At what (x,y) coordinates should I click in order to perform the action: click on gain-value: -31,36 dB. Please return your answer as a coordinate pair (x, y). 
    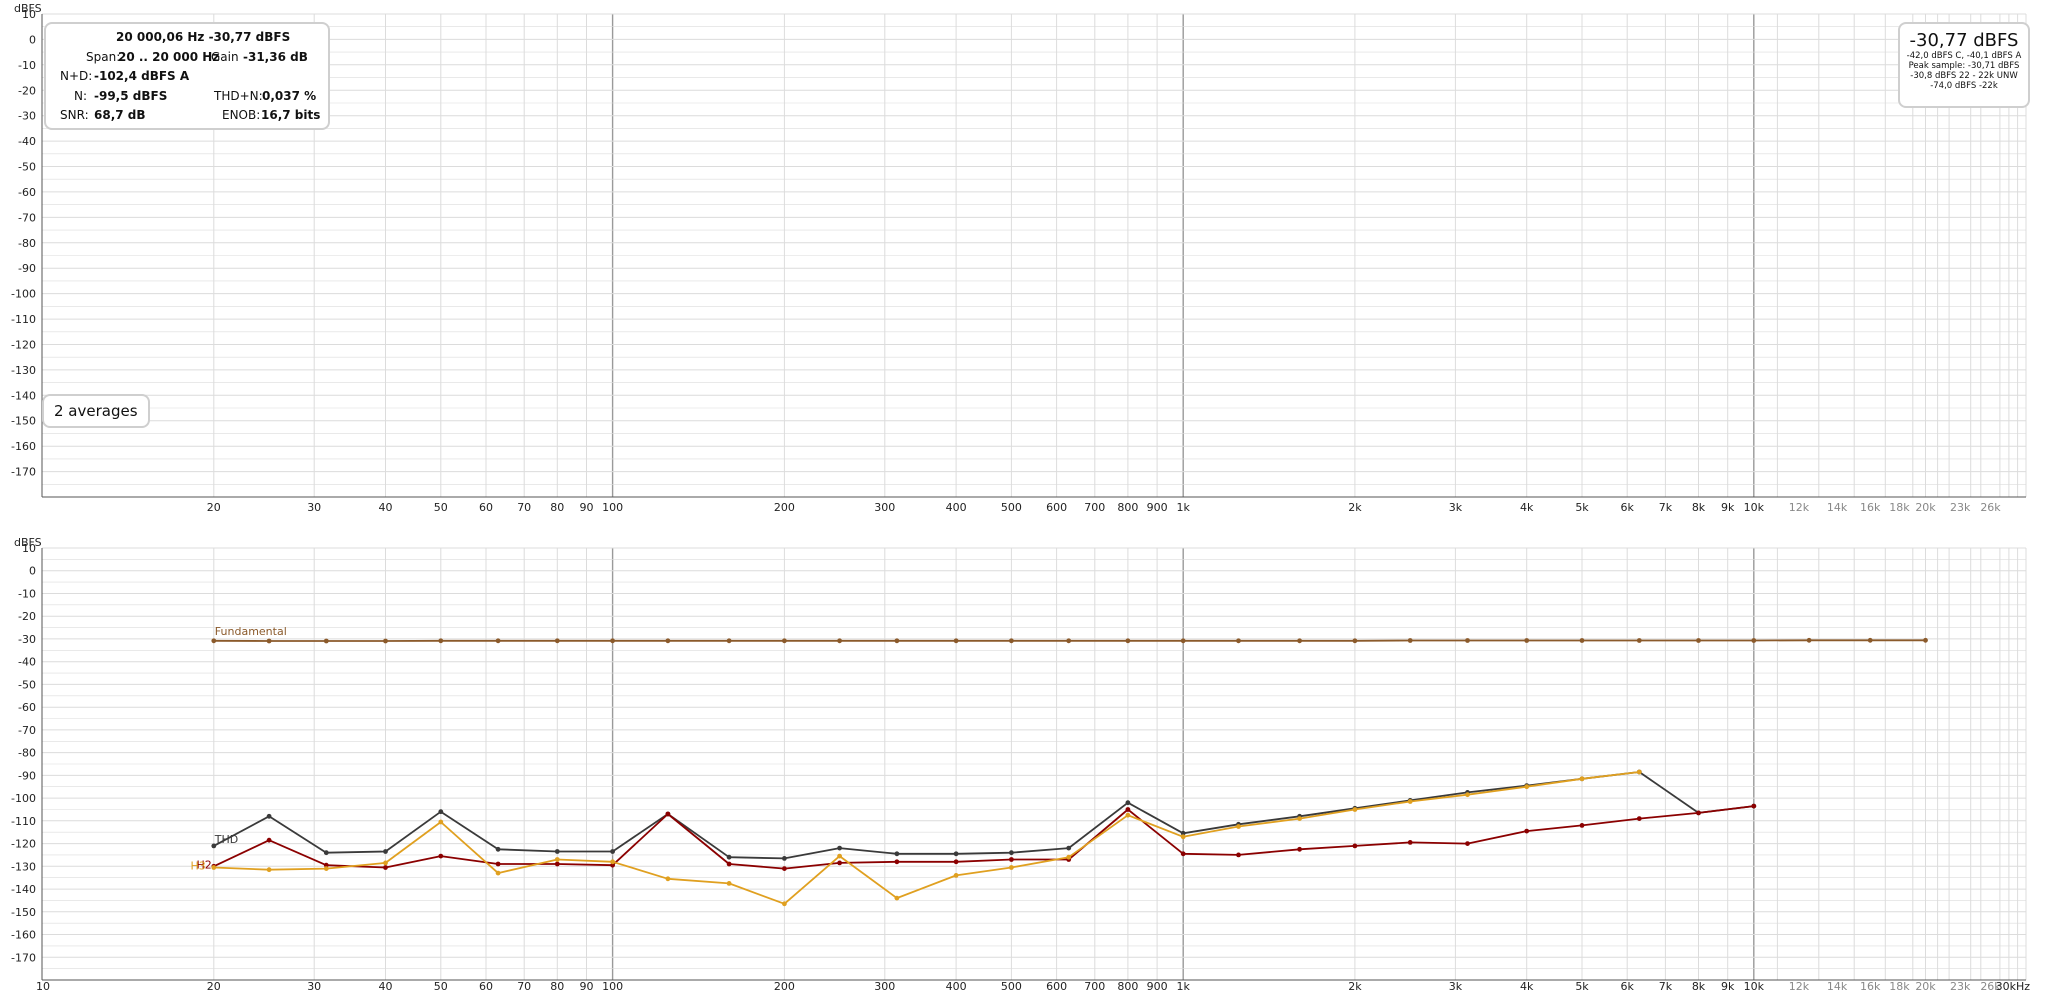
    Looking at the image, I should click on (275, 57).